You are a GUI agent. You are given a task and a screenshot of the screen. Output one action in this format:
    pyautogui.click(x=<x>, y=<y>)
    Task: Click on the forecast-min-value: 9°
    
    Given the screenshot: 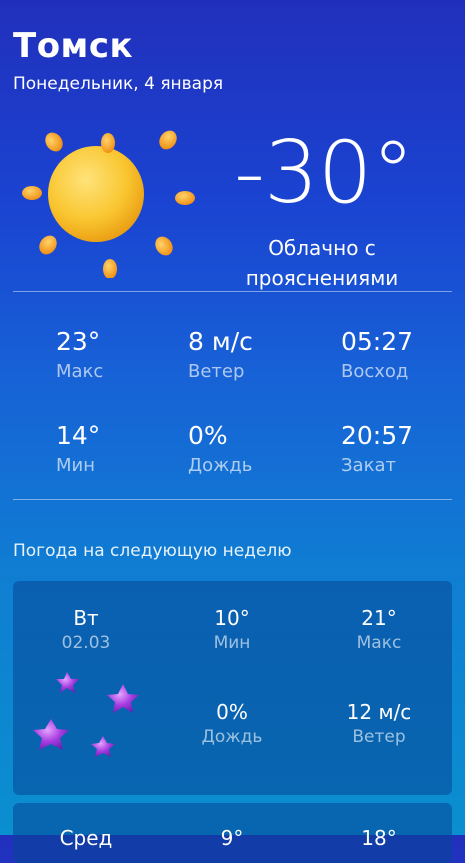 What is the action you would take?
    pyautogui.click(x=232, y=838)
    